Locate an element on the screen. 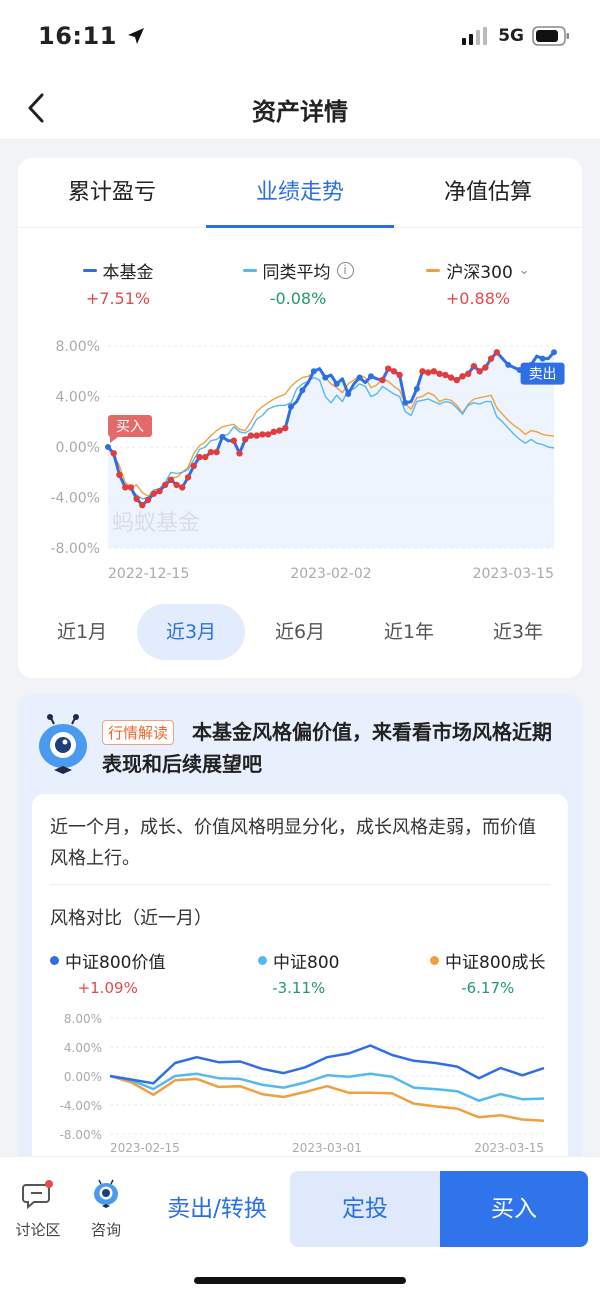 Image resolution: width=600 pixels, height=1298 pixels. chart-legend: 本基金 +7.51% 同类平均 i -0.08% 沪深300 ⌄ +0.88% is located at coordinates (300, 285).